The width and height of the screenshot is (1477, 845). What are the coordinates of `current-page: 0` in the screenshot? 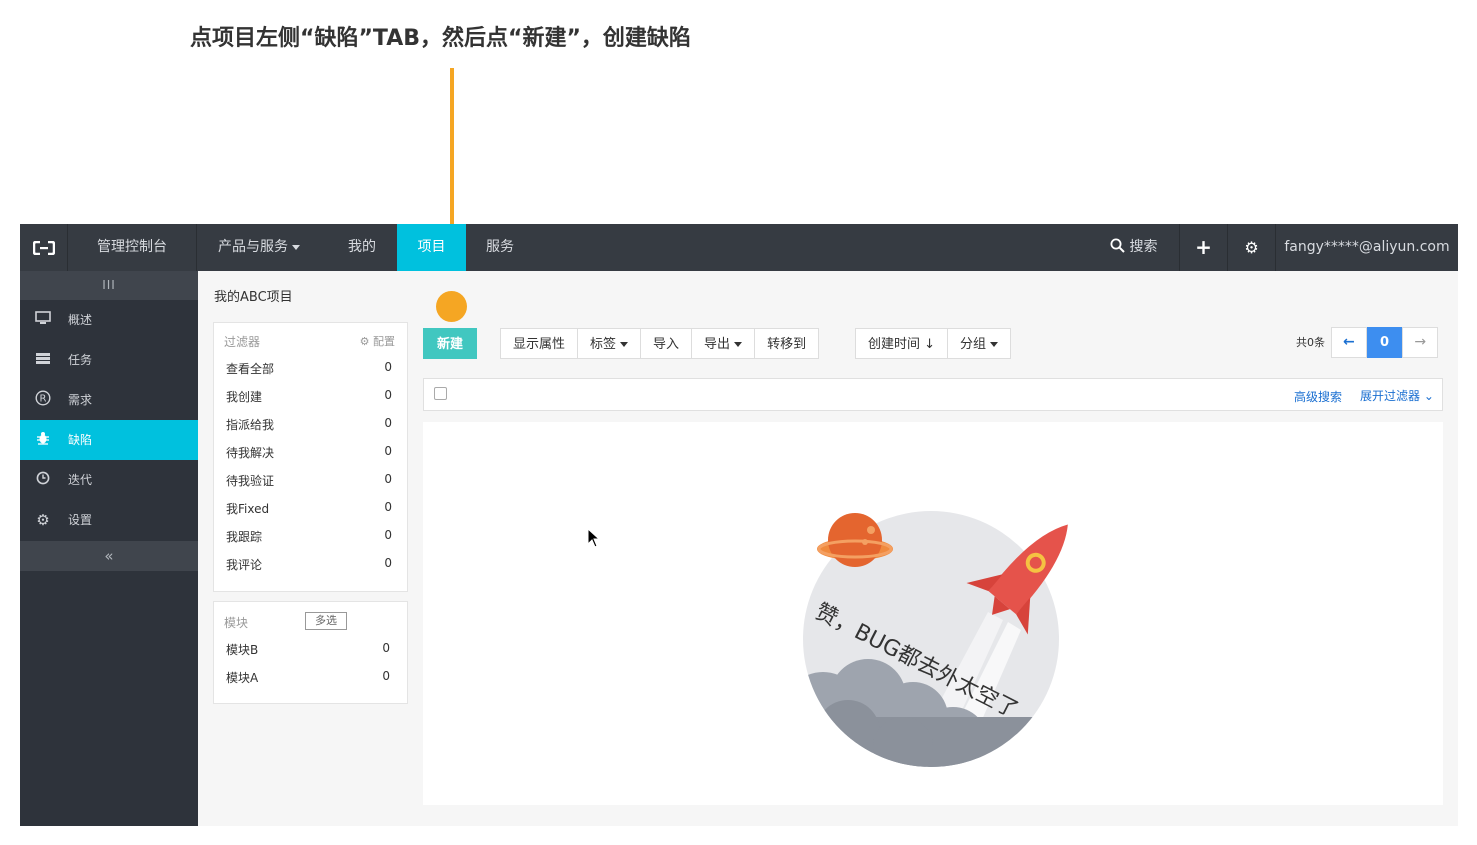 It's located at (1384, 342).